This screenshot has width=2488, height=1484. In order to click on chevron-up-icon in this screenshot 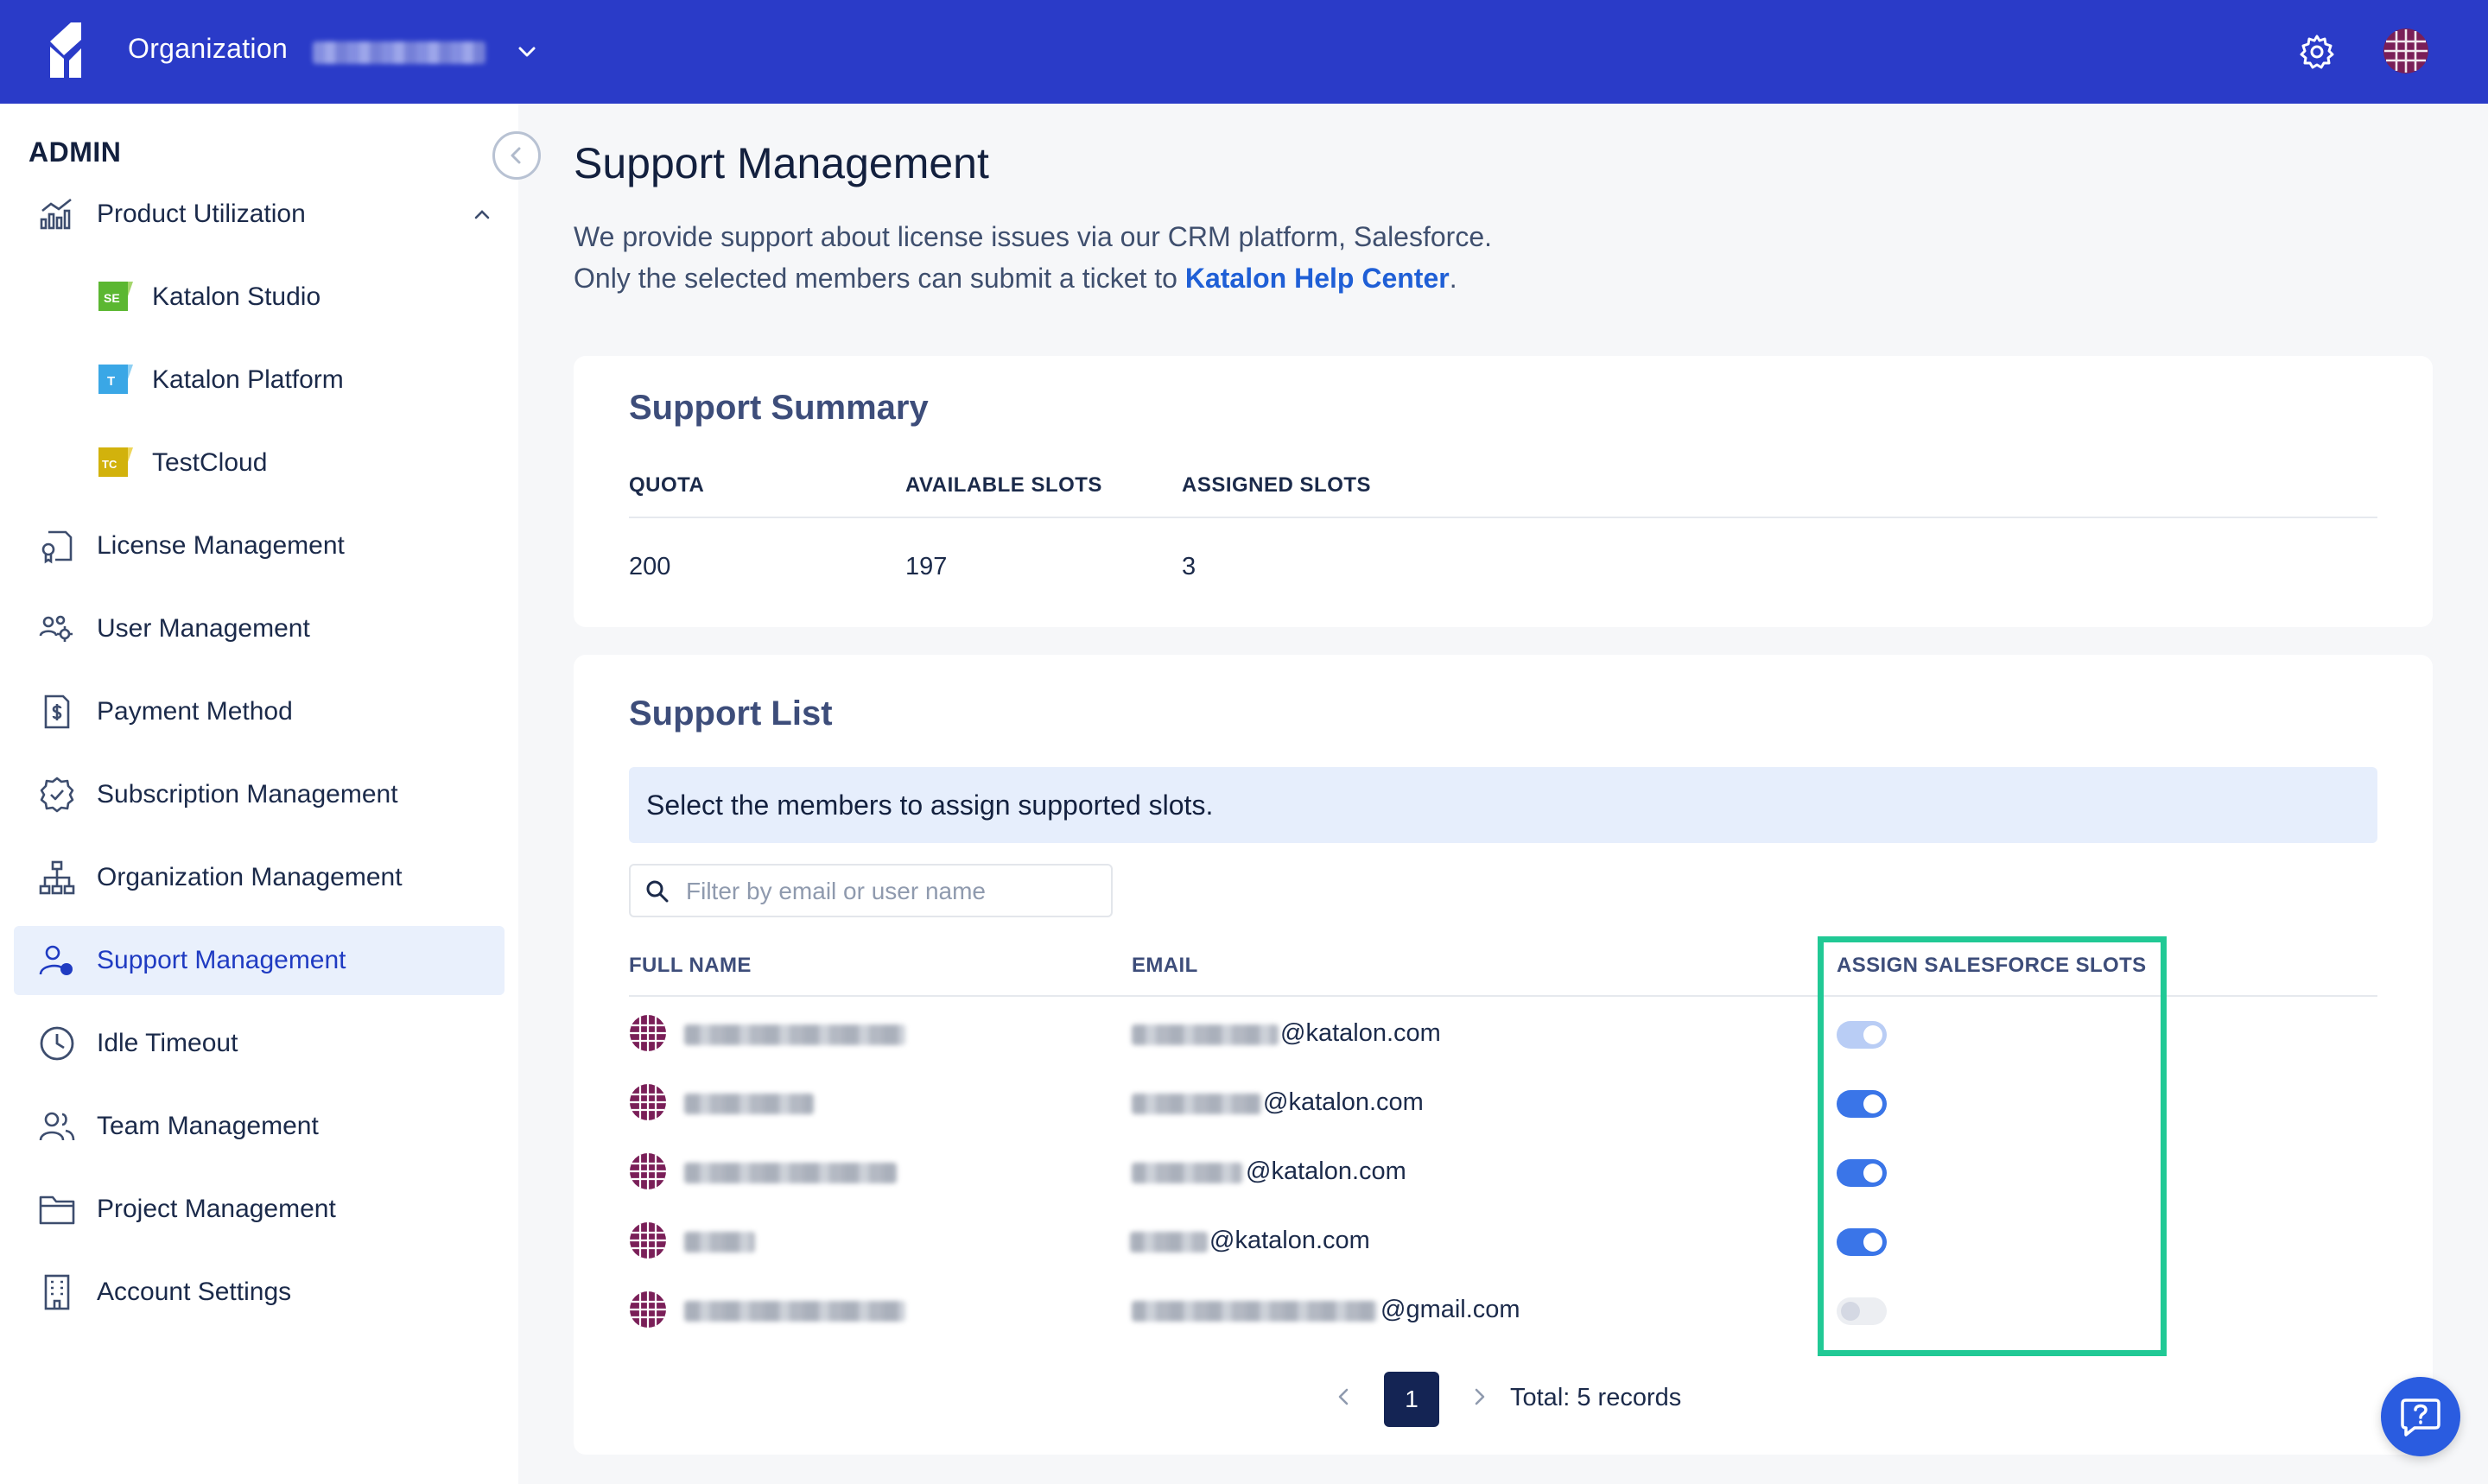, I will do `click(482, 214)`.